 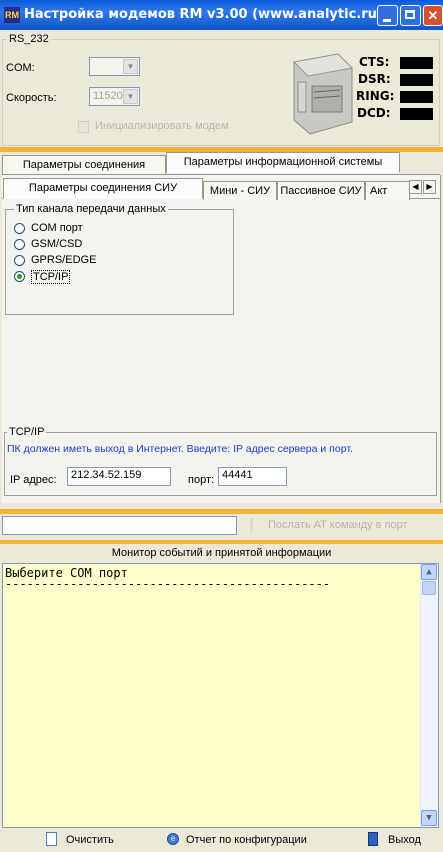 I want to click on tab-passive-siu: Пассивное СИУ, so click(x=321, y=190).